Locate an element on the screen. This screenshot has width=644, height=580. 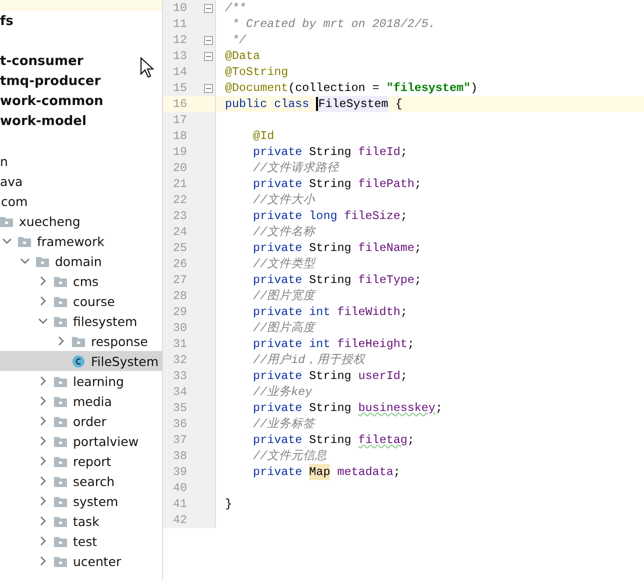
tree-item: ava is located at coordinates (11, 181).